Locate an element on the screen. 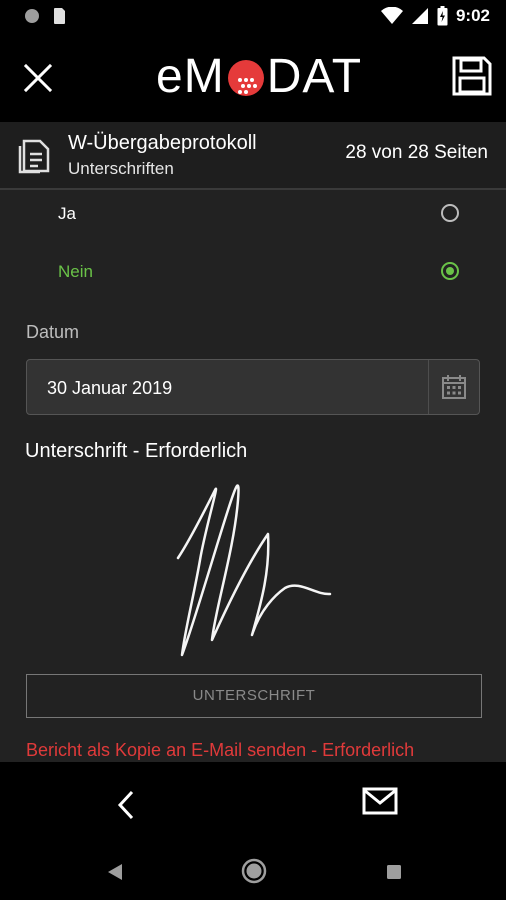 The width and height of the screenshot is (506, 900). nav-back-icon is located at coordinates (114, 872).